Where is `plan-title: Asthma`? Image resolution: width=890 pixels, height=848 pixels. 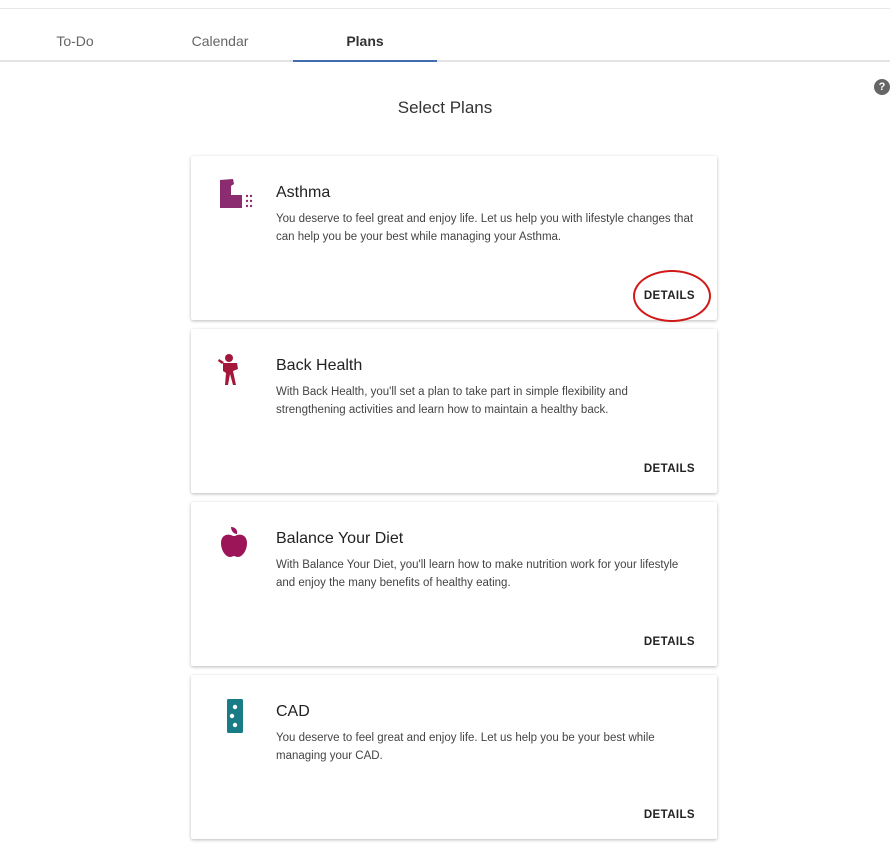
plan-title: Asthma is located at coordinates (303, 192).